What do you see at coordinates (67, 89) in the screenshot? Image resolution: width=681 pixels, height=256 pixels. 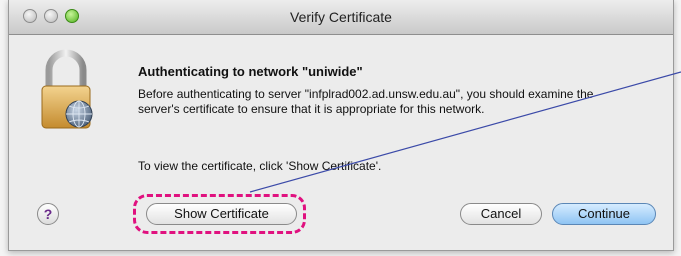 I see `padlock-globe-icon` at bounding box center [67, 89].